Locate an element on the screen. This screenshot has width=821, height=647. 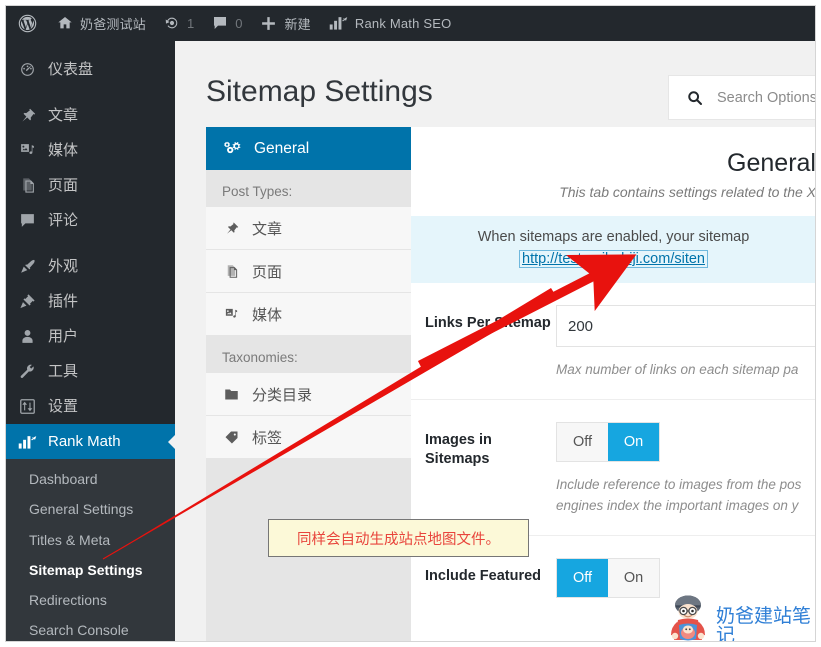
gears-icon is located at coordinates (232, 149).